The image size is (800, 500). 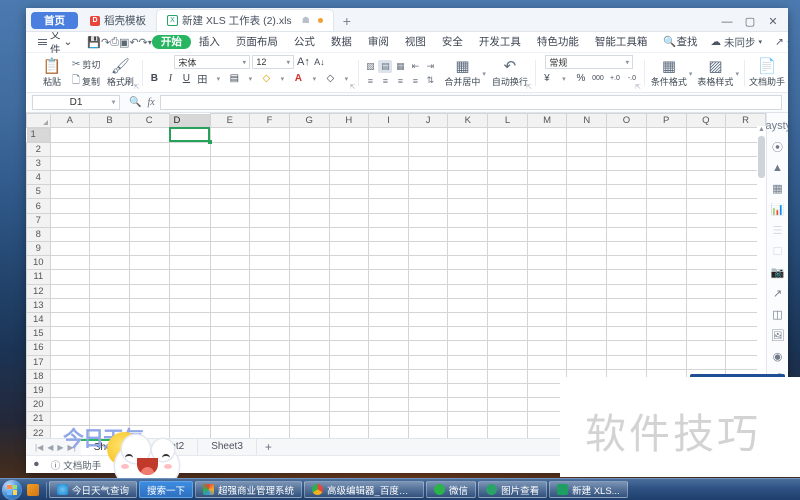 I want to click on cell-J3, so click(x=428, y=163).